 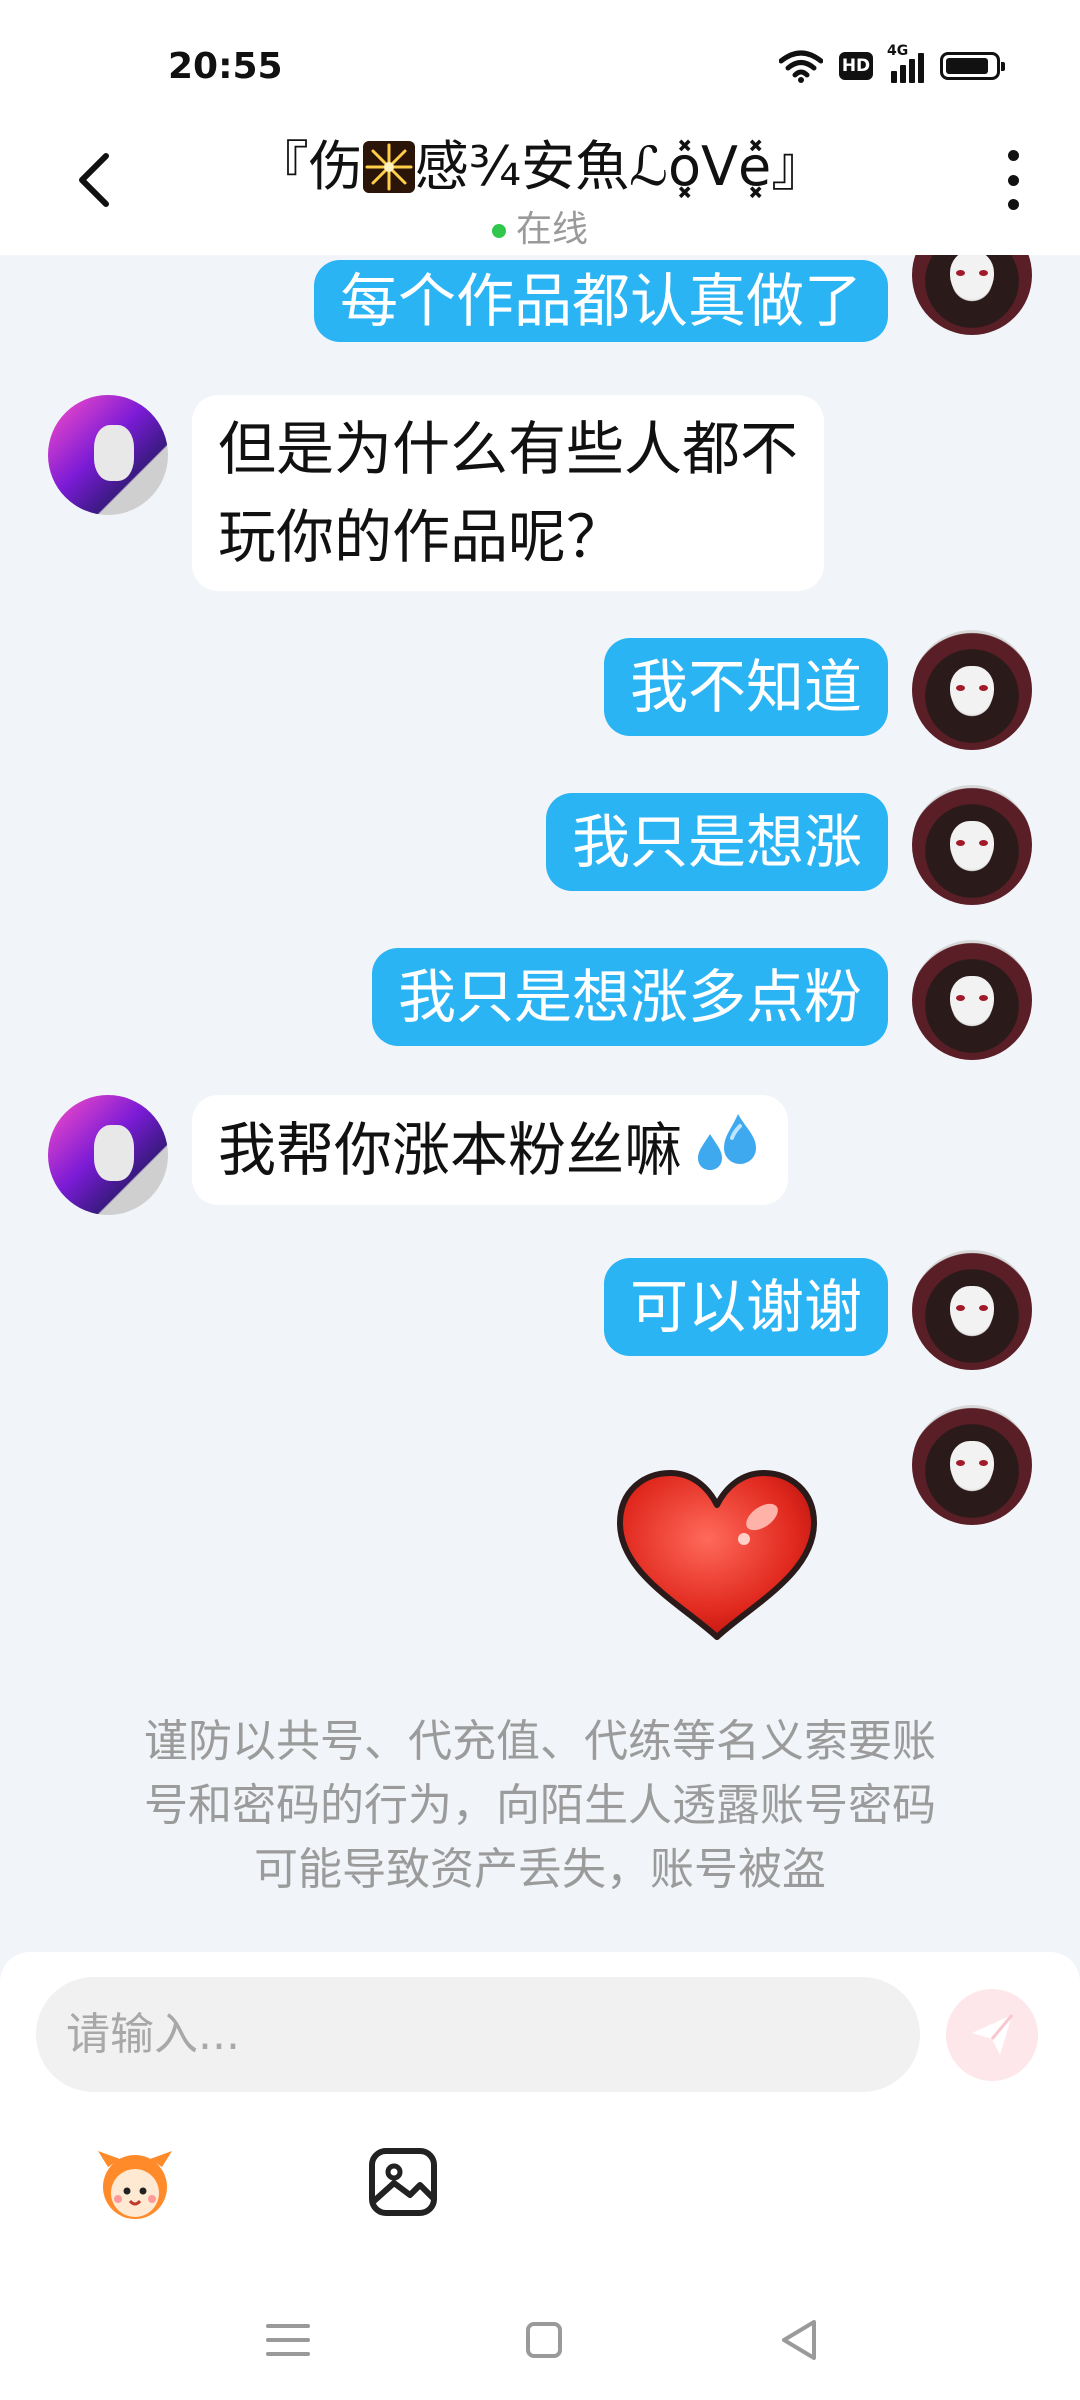 I want to click on message-bubble-sent: 我不知道, so click(x=745, y=687).